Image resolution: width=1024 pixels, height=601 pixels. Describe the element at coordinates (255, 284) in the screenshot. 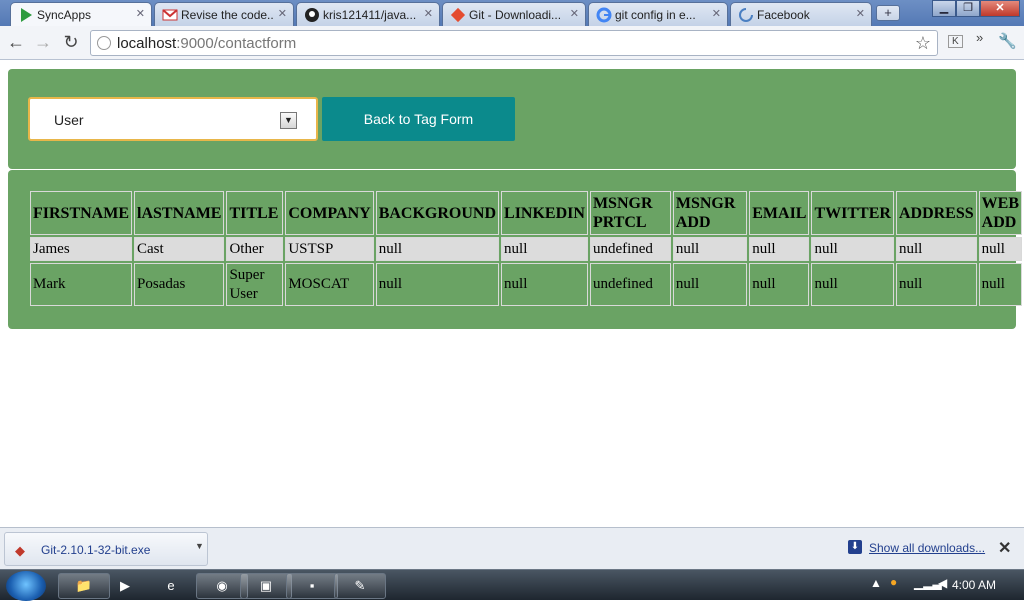

I see `table-cell: Super User` at that location.